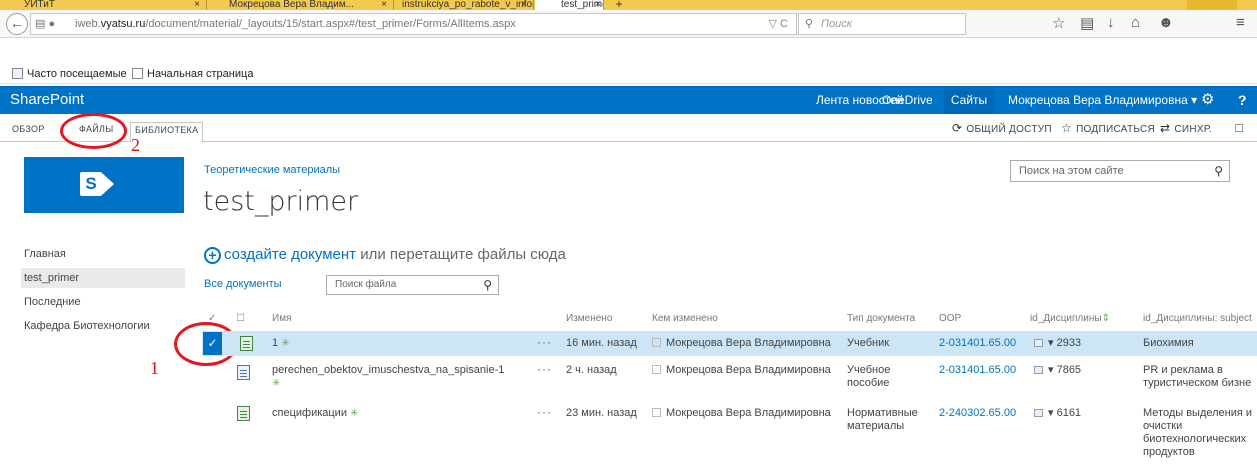  What do you see at coordinates (412, 285) in the screenshot?
I see `file-search-input: Поиск файла ⚲` at bounding box center [412, 285].